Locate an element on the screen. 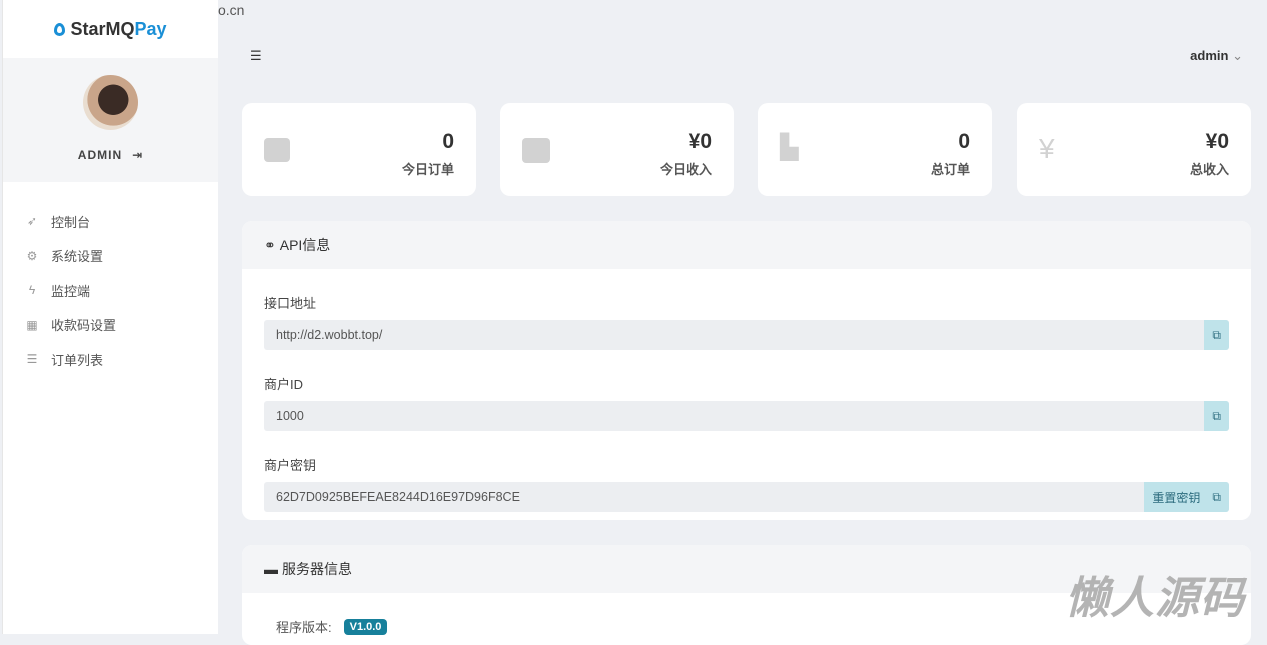 This screenshot has height=645, width=1267. rocket-icon: ➶ is located at coordinates (32, 221).